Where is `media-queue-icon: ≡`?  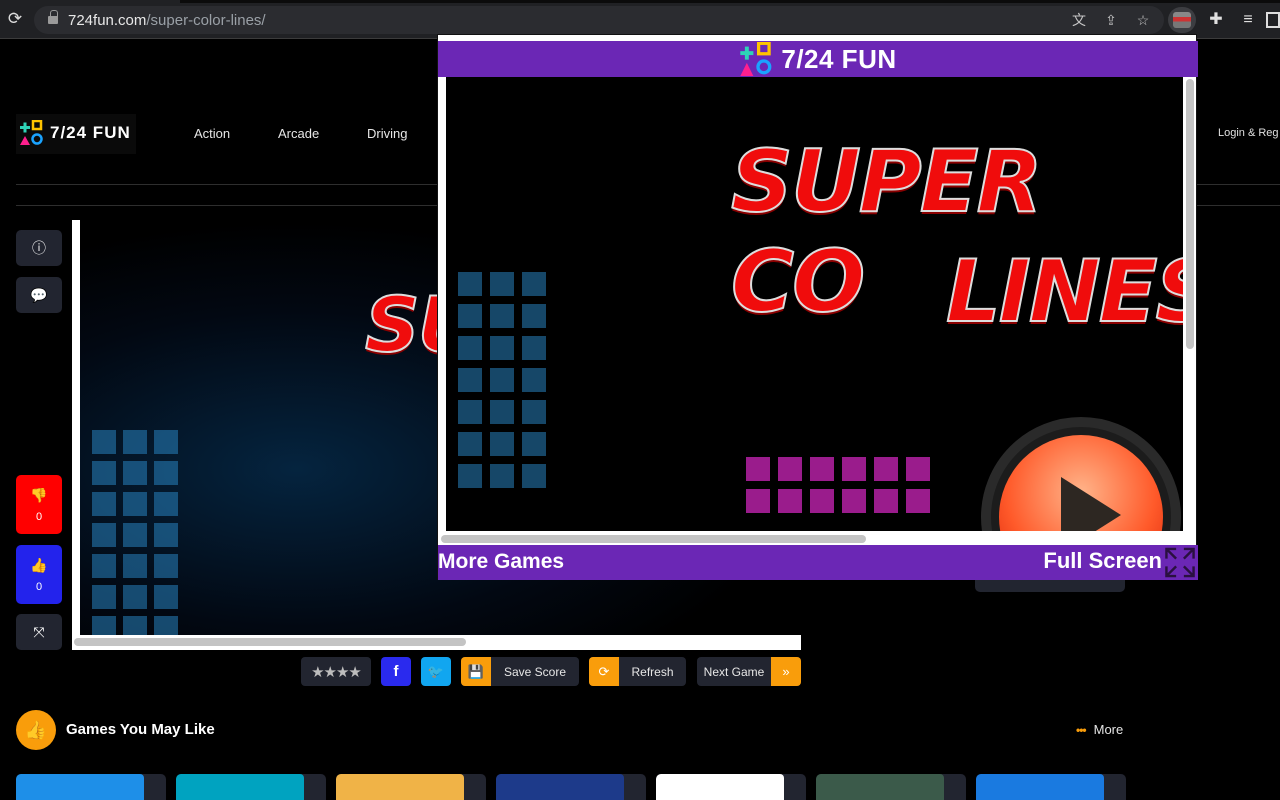 media-queue-icon: ≡ is located at coordinates (1248, 20).